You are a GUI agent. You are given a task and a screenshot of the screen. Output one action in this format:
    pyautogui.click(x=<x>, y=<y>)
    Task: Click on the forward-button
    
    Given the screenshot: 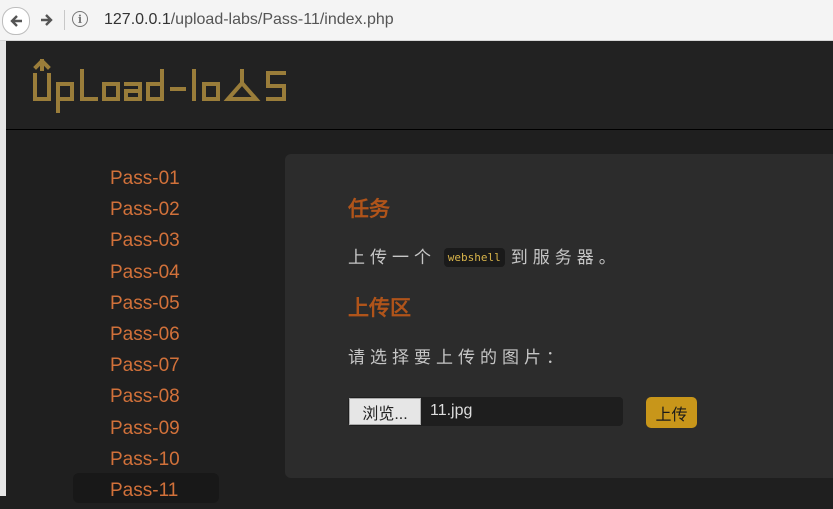 What is the action you would take?
    pyautogui.click(x=47, y=20)
    